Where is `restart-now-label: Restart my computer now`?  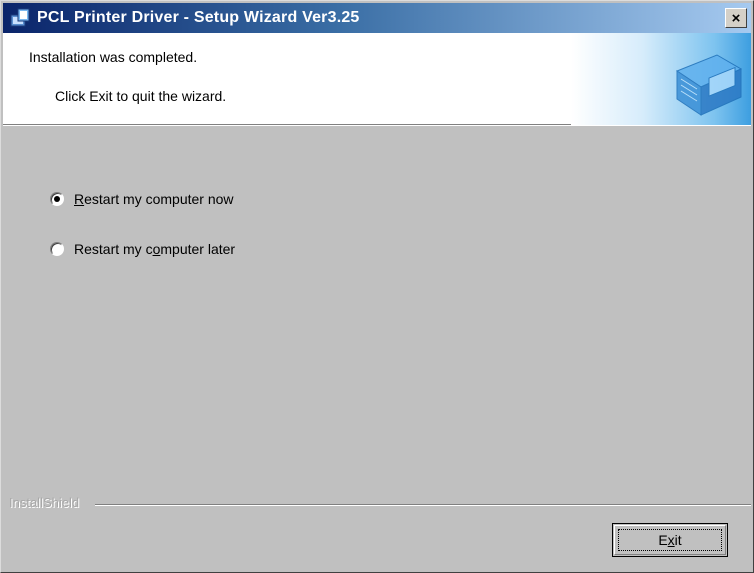
restart-now-label: Restart my computer now is located at coordinates (154, 199).